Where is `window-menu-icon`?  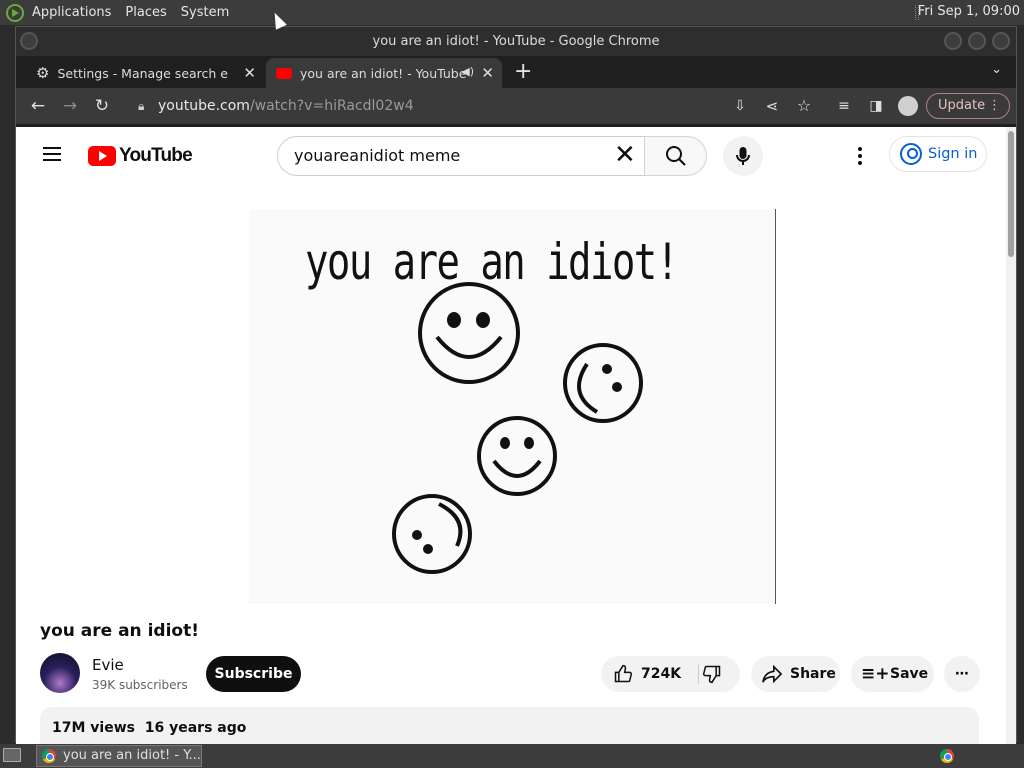 window-menu-icon is located at coordinates (29, 41).